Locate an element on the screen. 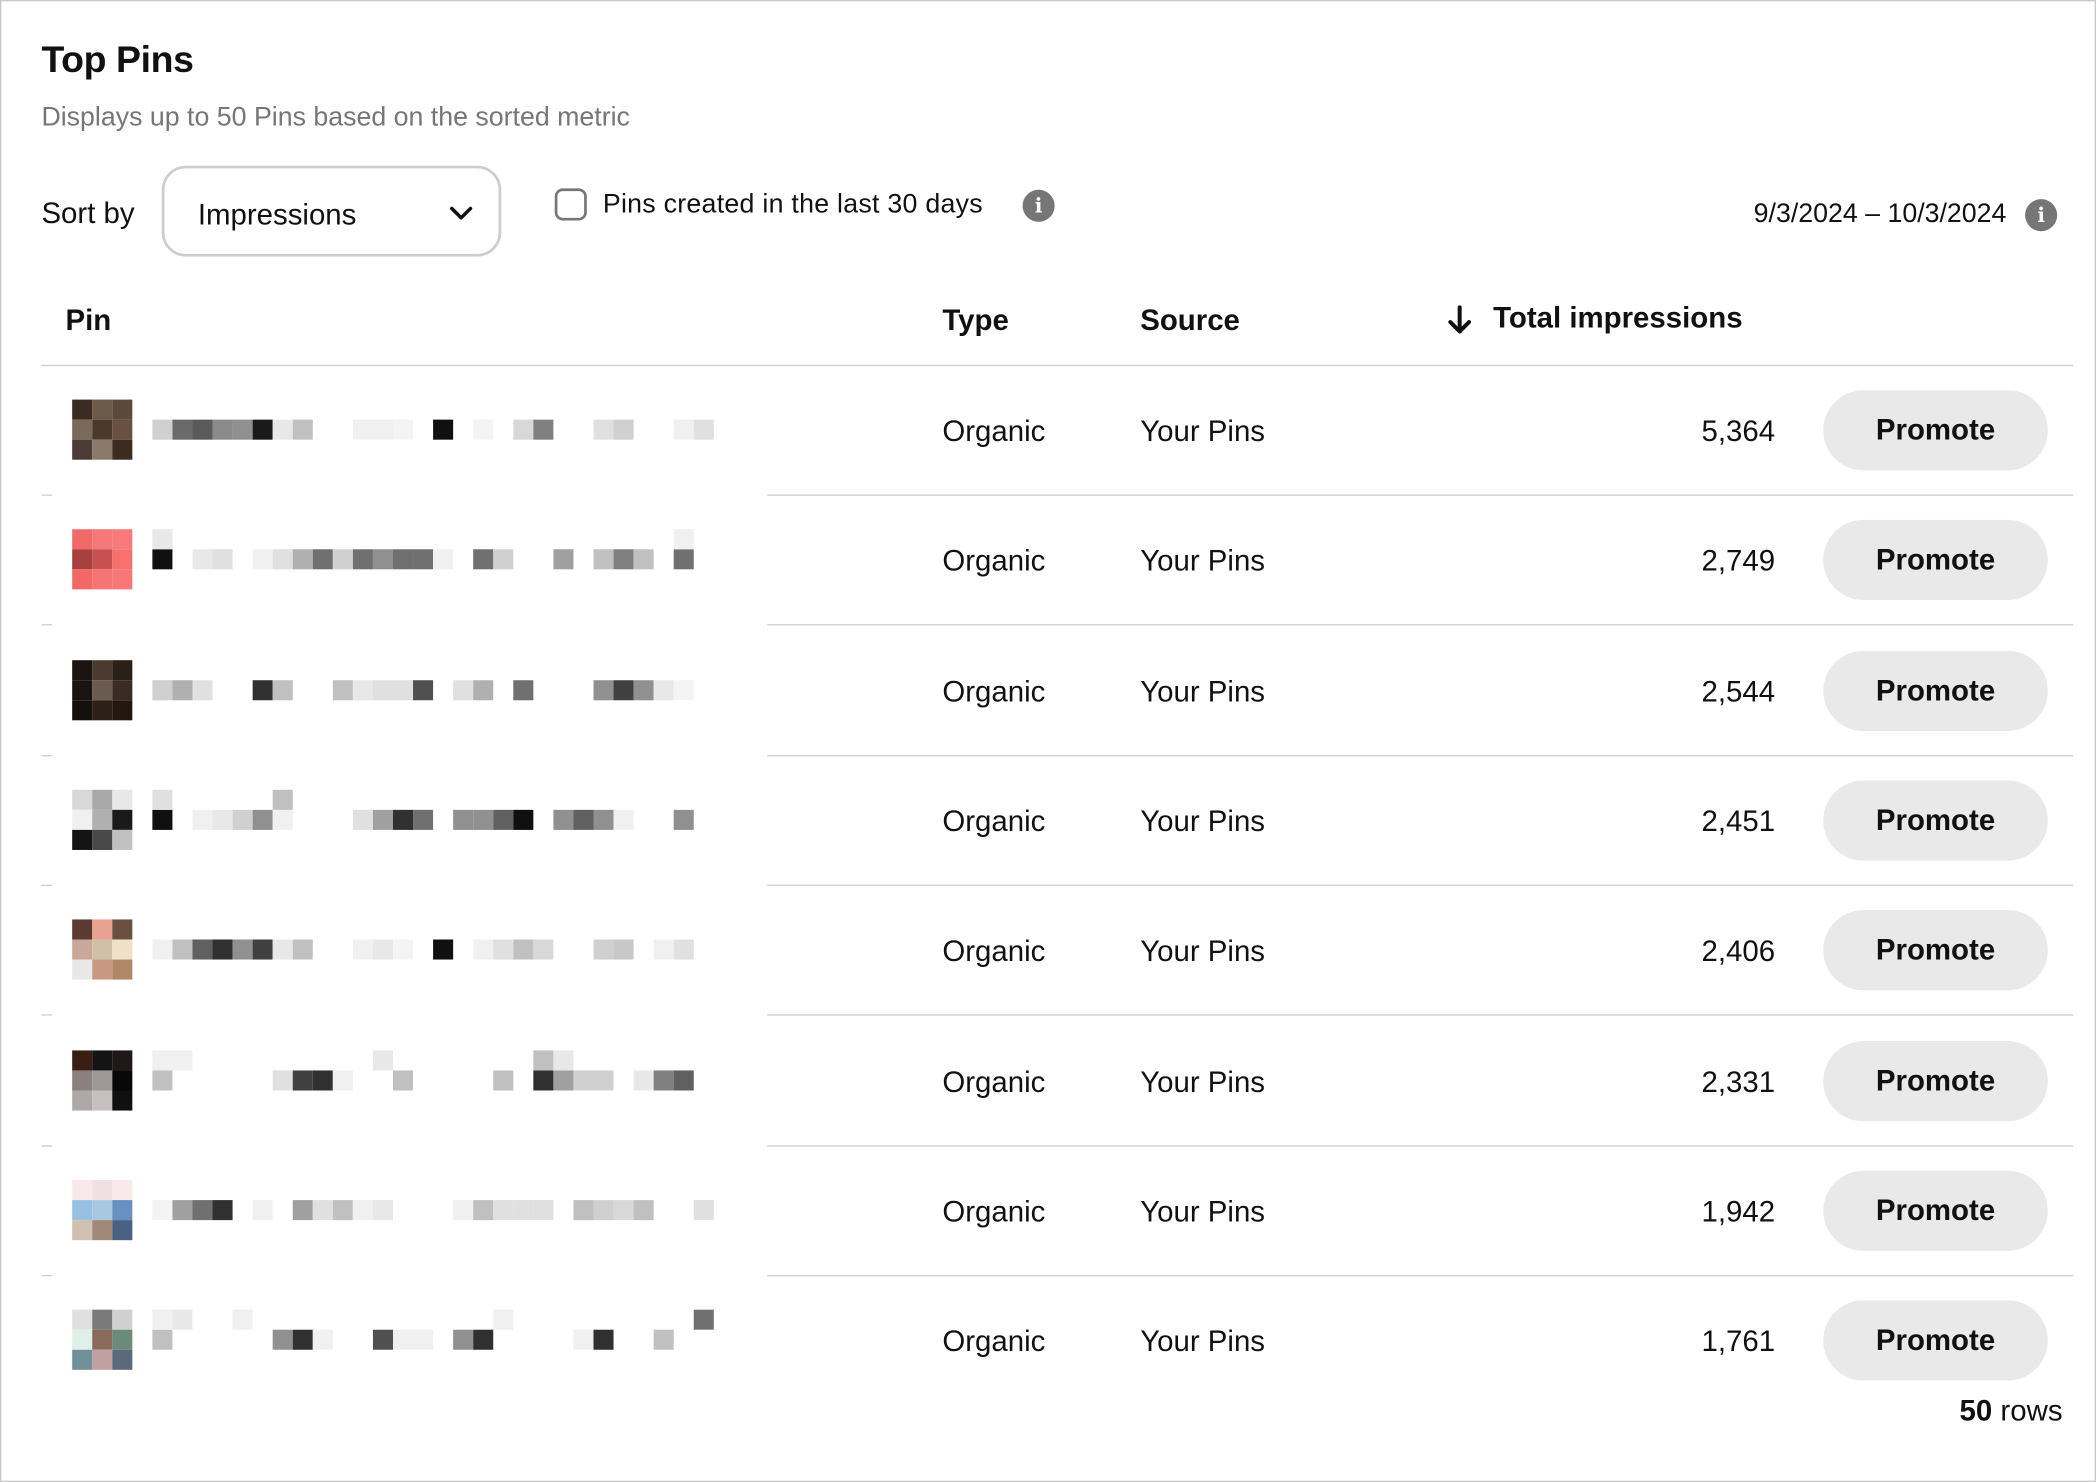  cell-total-impressions: 2,331 is located at coordinates (1738, 1081).